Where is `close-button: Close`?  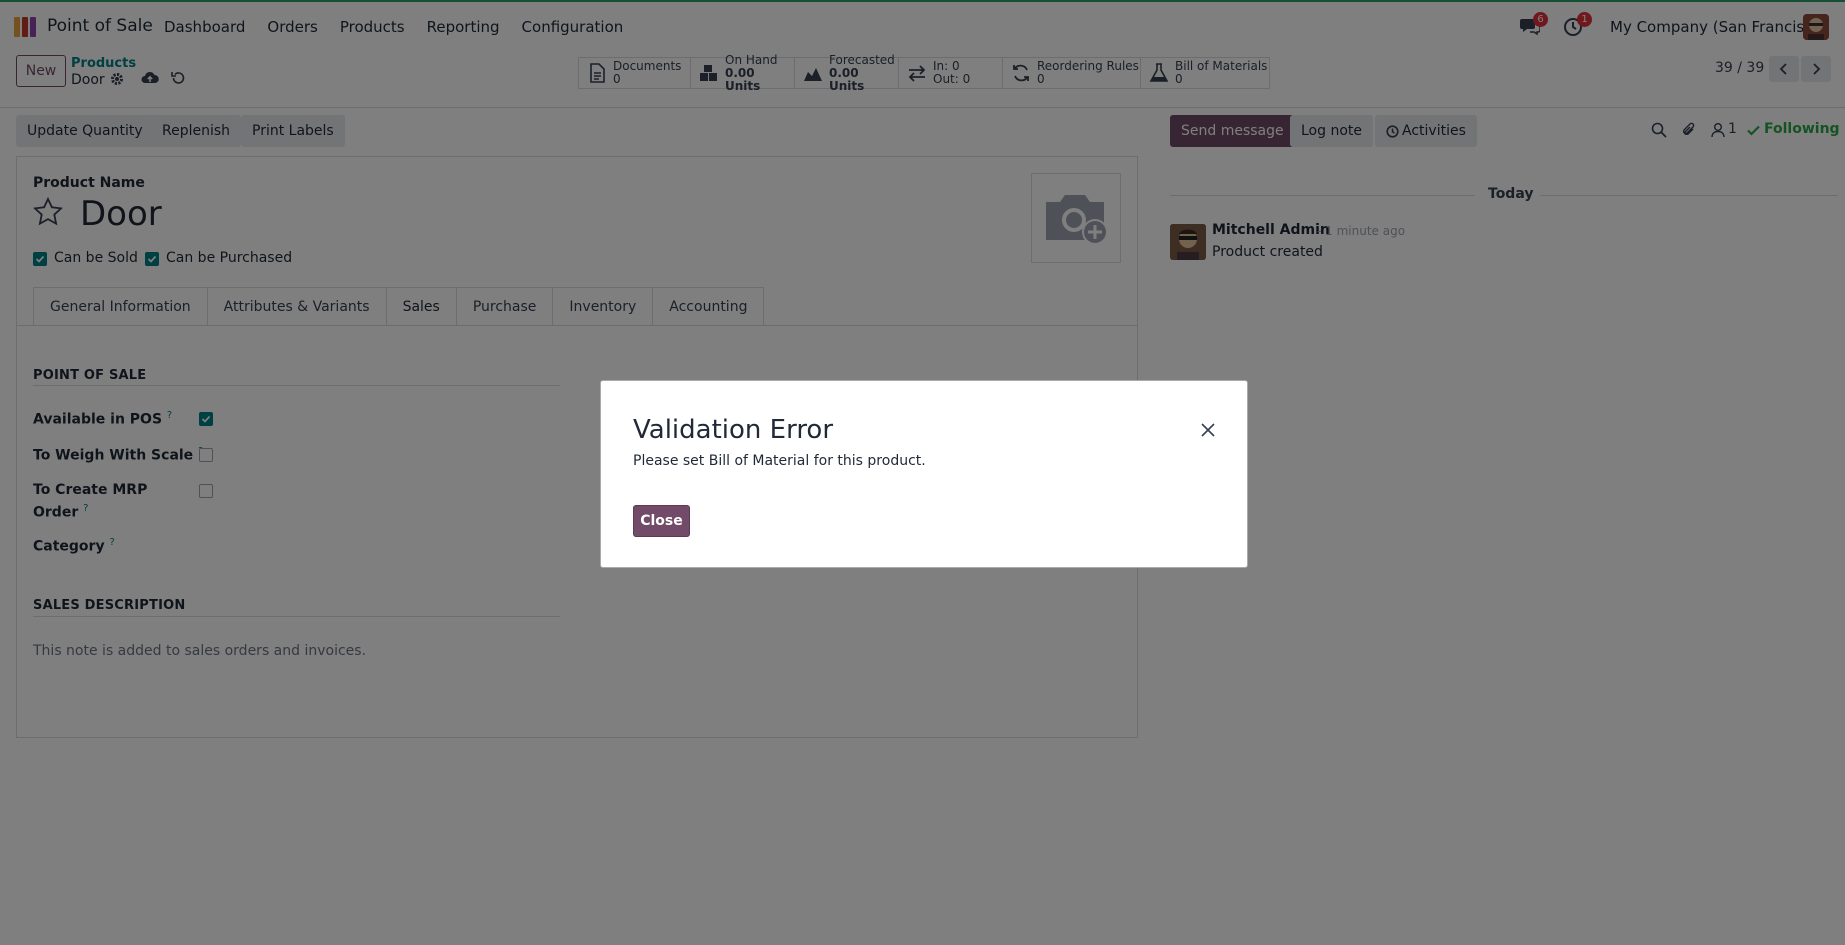 close-button: Close is located at coordinates (661, 521).